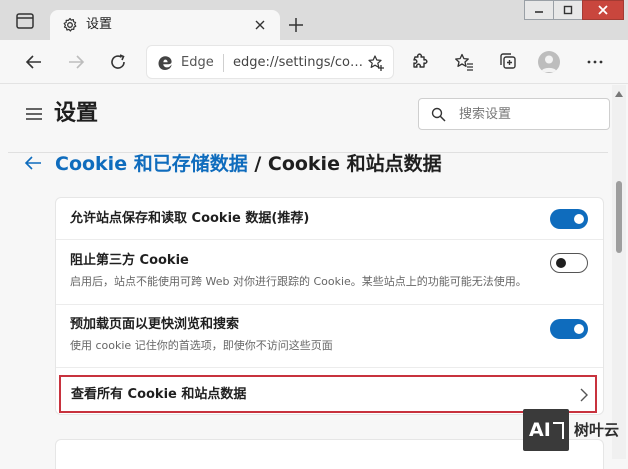 The height and width of the screenshot is (469, 628). I want to click on setting-title: 查看所有 Cookie 和站点数据, so click(159, 394).